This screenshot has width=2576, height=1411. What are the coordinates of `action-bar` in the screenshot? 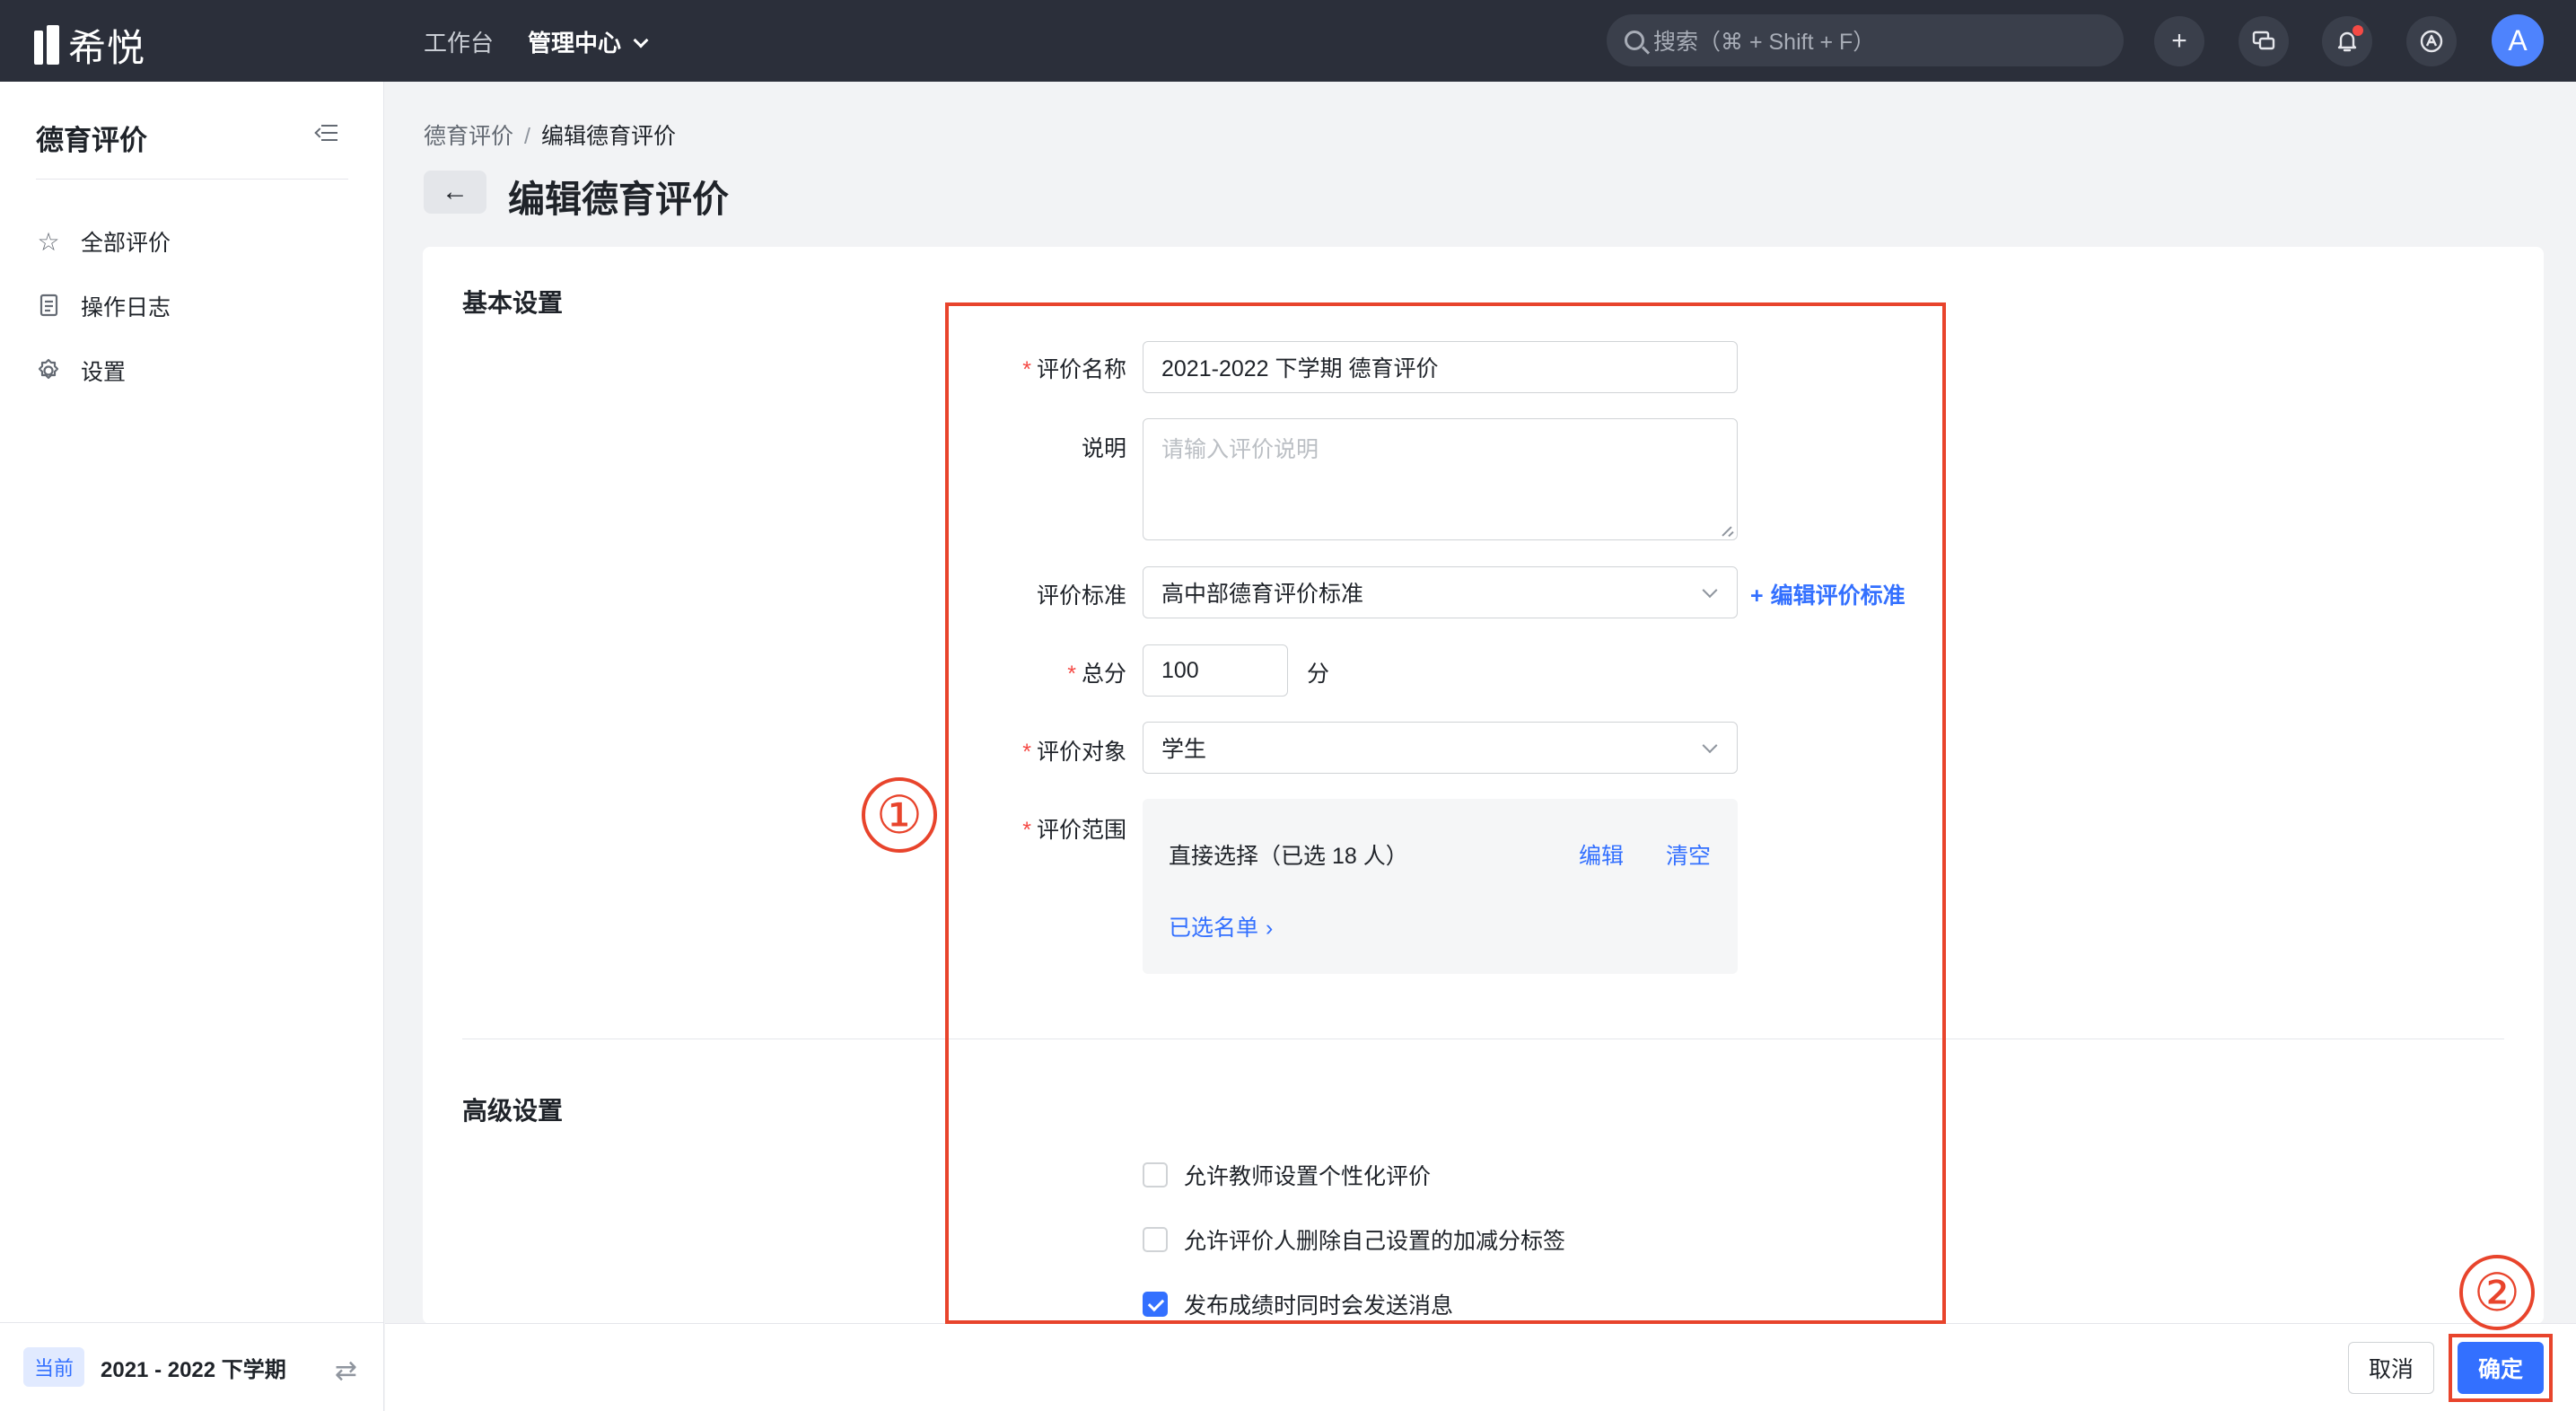 It's located at (1480, 1367).